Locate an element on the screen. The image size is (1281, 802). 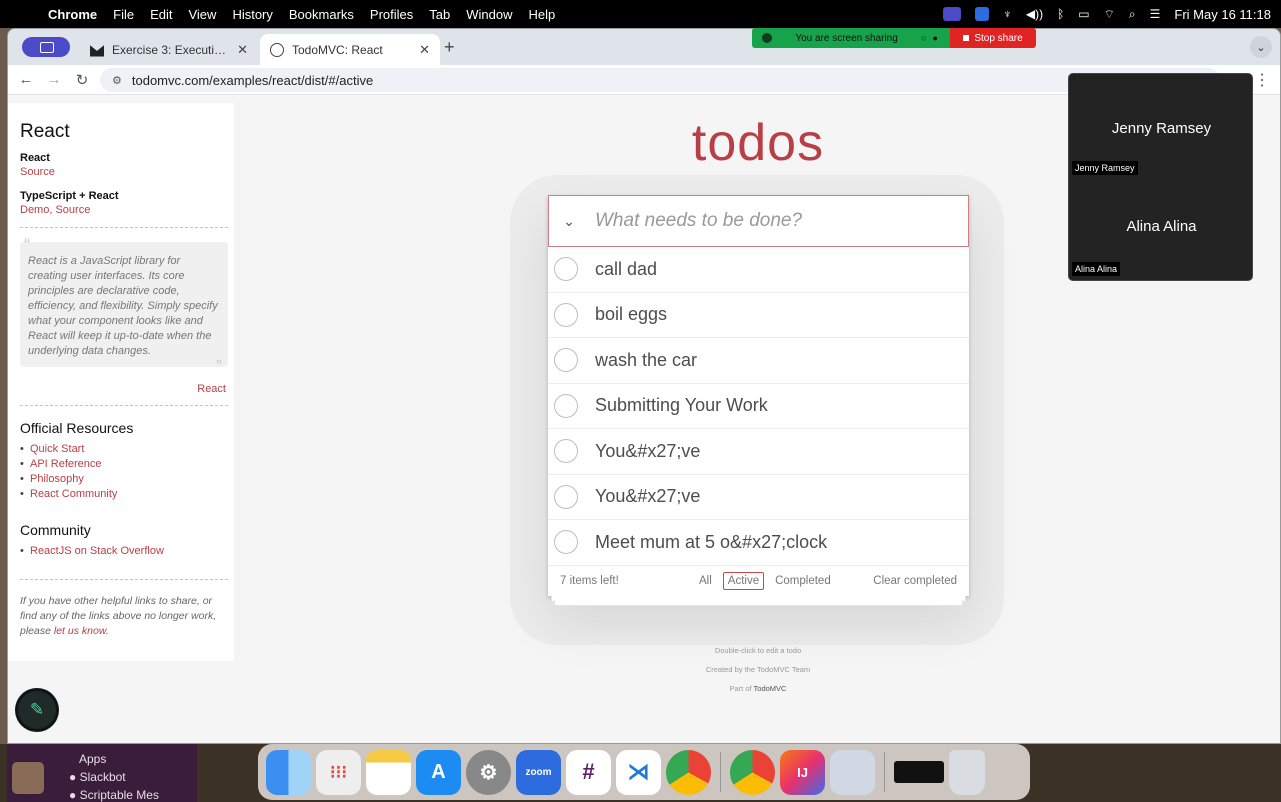
bluetooth-icon: ᛒ is located at coordinates (1060, 14).